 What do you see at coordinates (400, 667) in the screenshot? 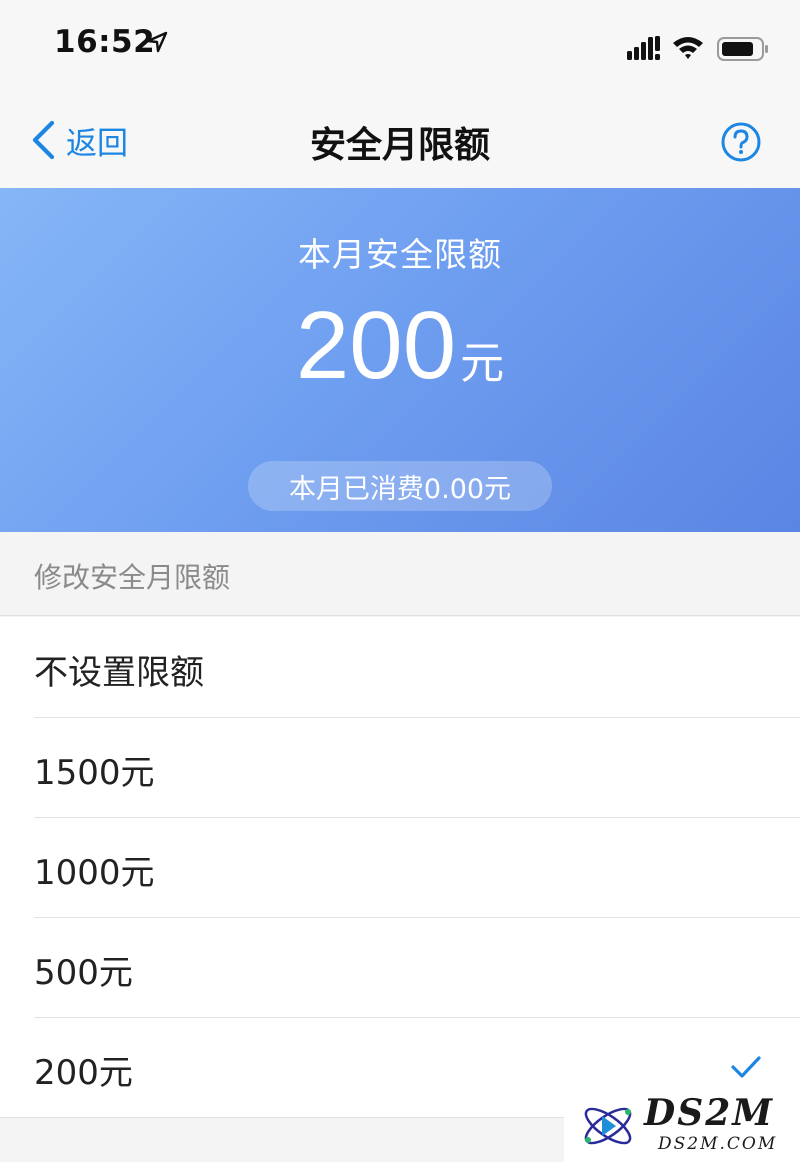
I see `option-no-limit: 不设置限额` at bounding box center [400, 667].